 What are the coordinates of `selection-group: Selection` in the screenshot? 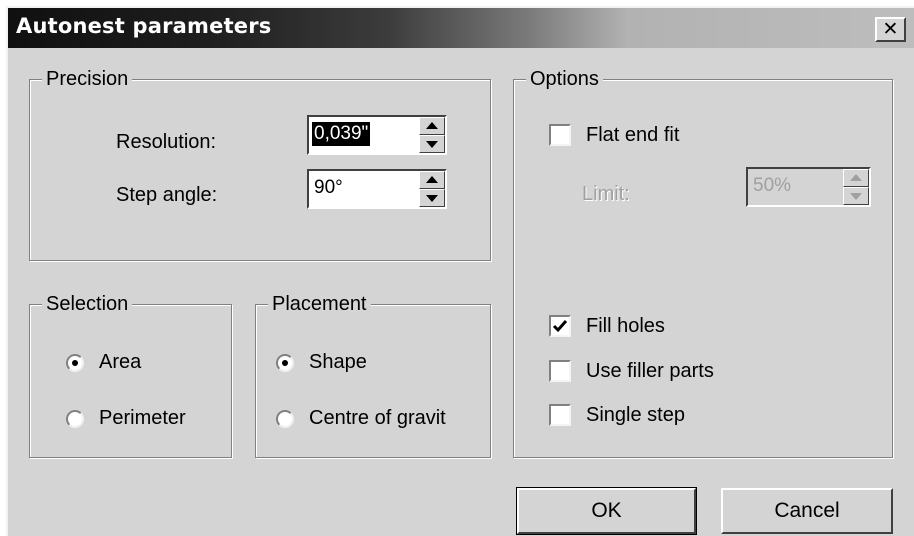 It's located at (130, 375).